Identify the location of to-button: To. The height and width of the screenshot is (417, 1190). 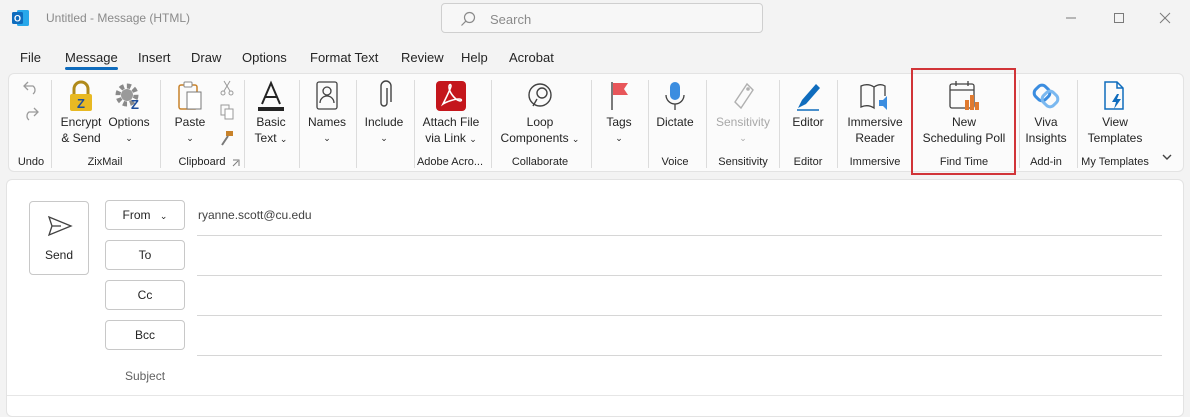
(145, 255).